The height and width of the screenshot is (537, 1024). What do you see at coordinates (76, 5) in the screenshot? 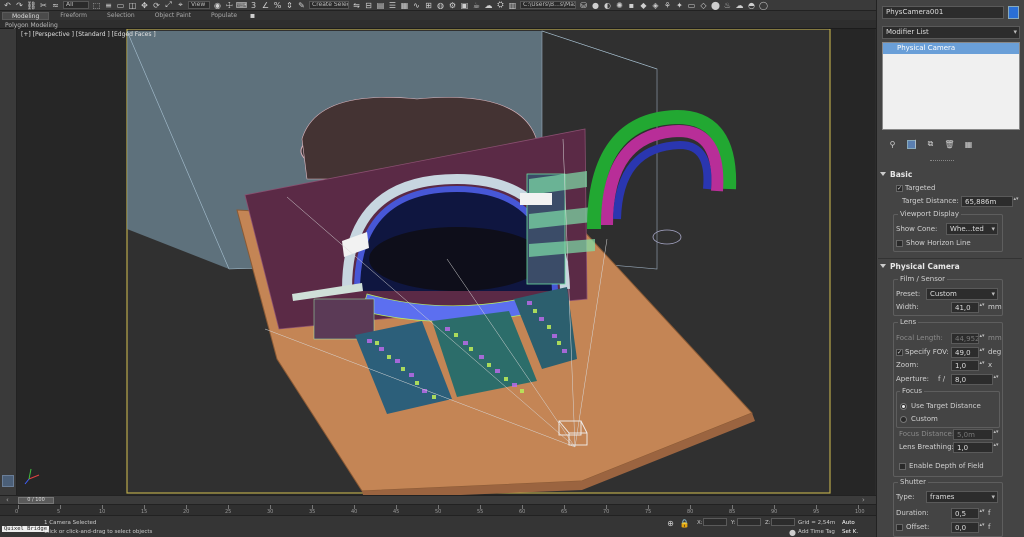
I see `selection-filter-dropdown: All` at bounding box center [76, 5].